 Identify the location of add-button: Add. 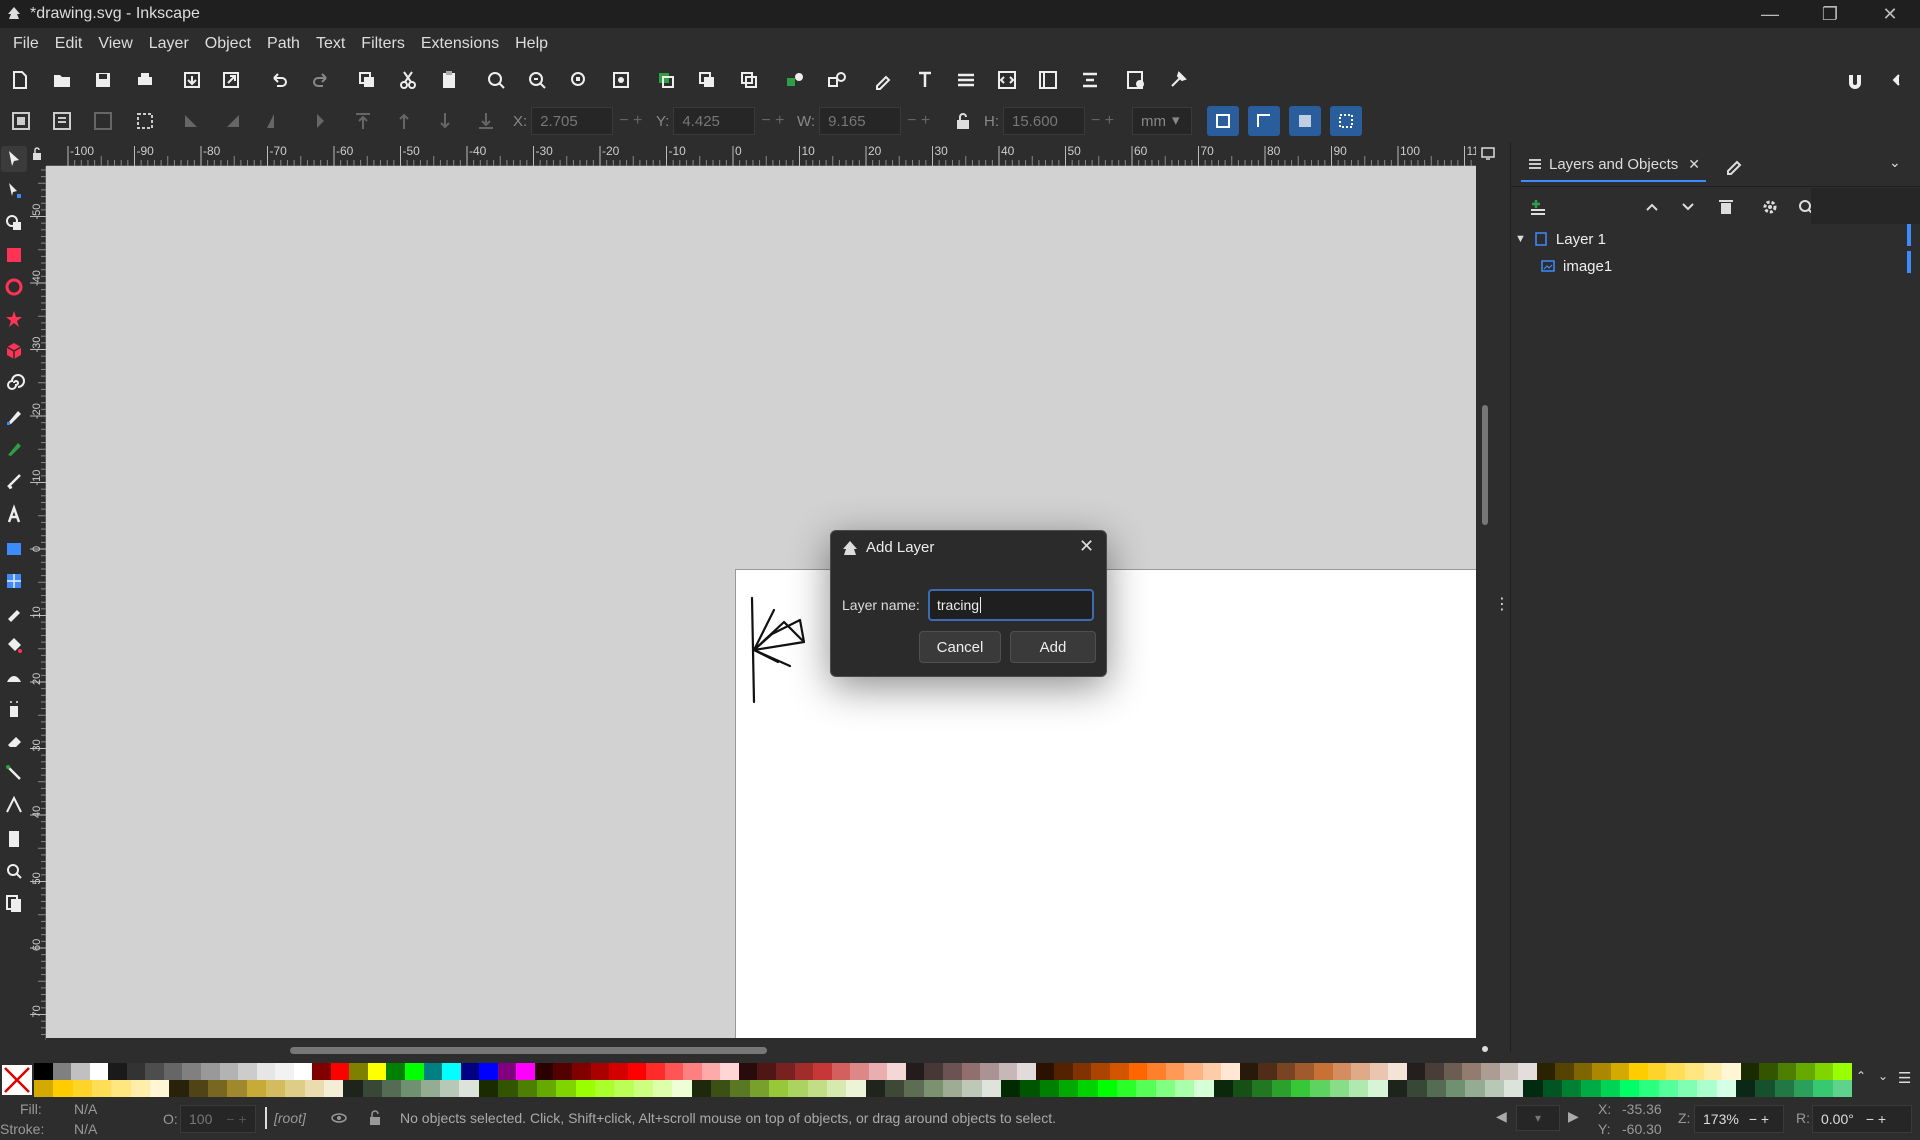
(1053, 647).